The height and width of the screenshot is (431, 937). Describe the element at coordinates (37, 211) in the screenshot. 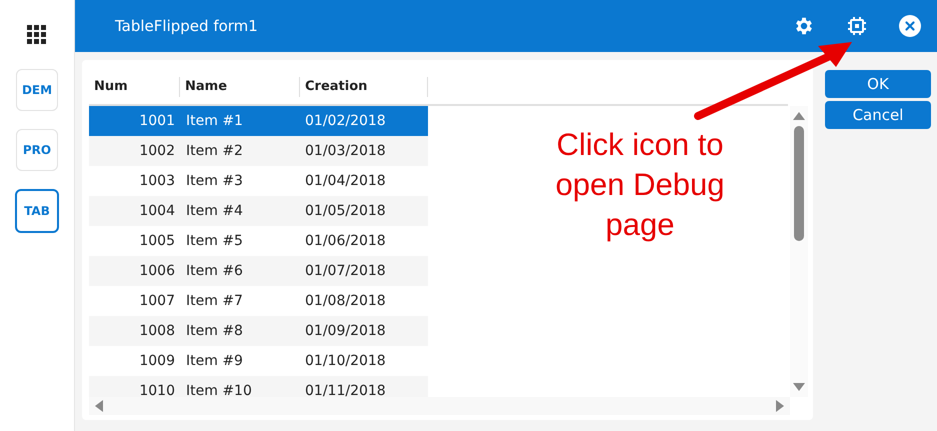

I see `sidebar-item: TAB` at that location.